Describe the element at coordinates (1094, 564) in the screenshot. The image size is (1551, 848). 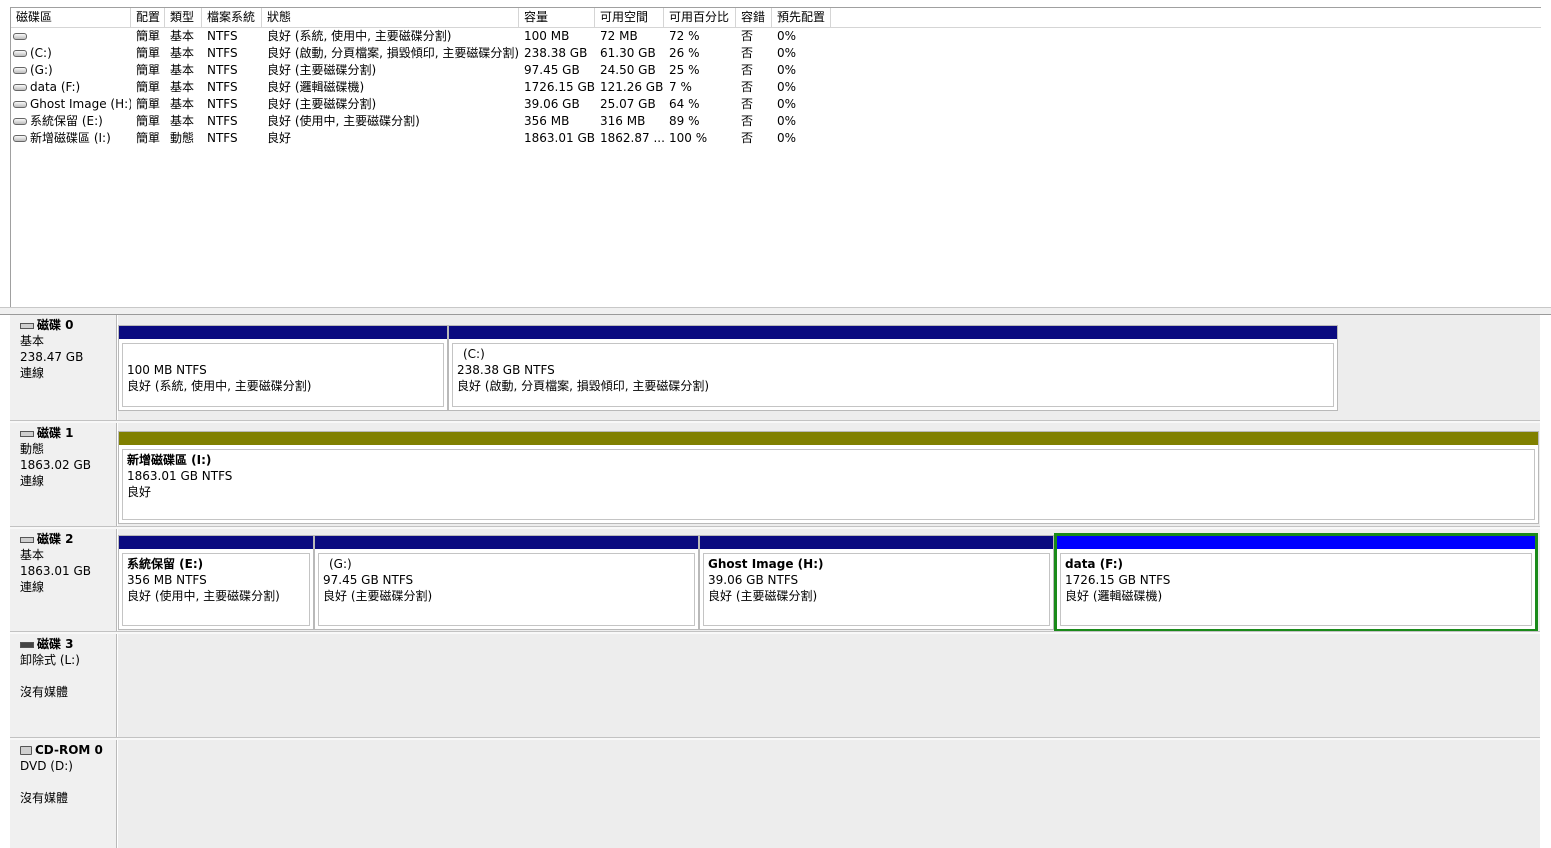
I see `partition-title: data (F:)` at that location.